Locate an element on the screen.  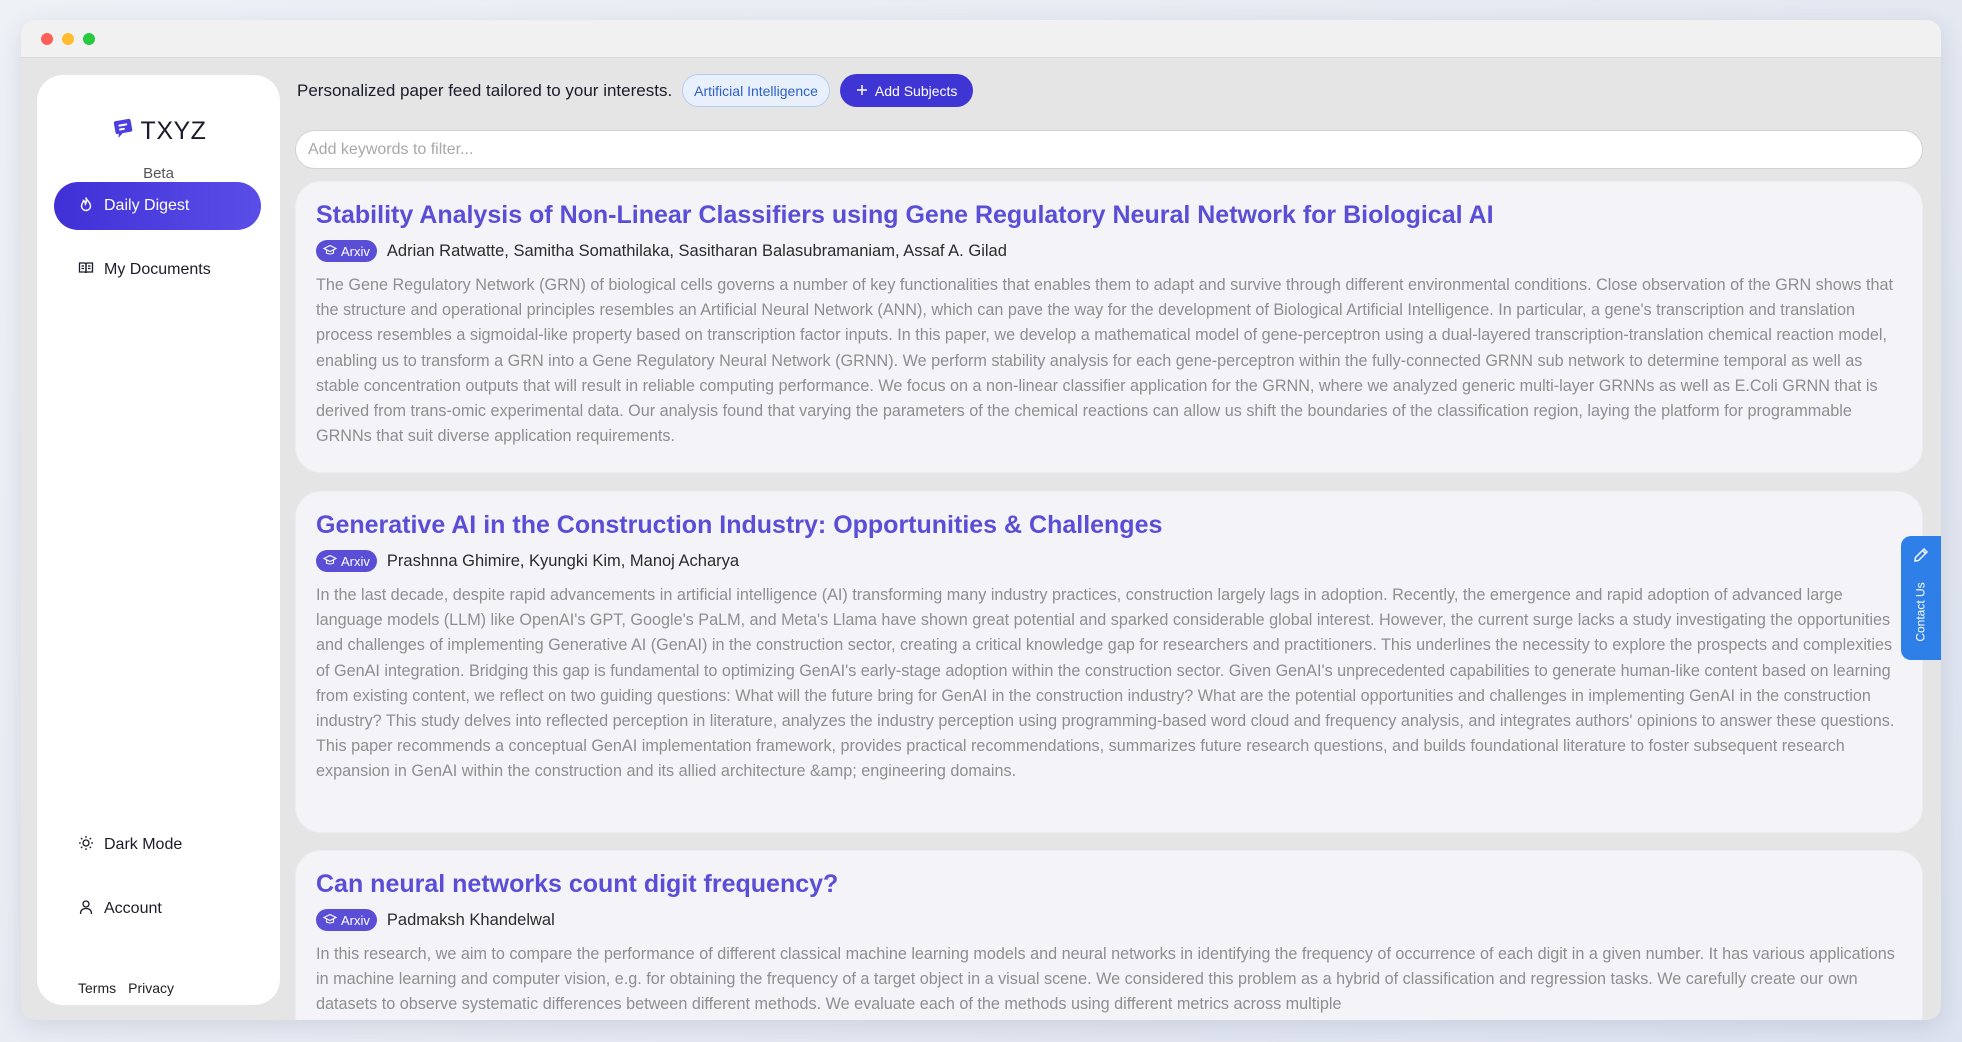
privacy-link: Privacy is located at coordinates (151, 988).